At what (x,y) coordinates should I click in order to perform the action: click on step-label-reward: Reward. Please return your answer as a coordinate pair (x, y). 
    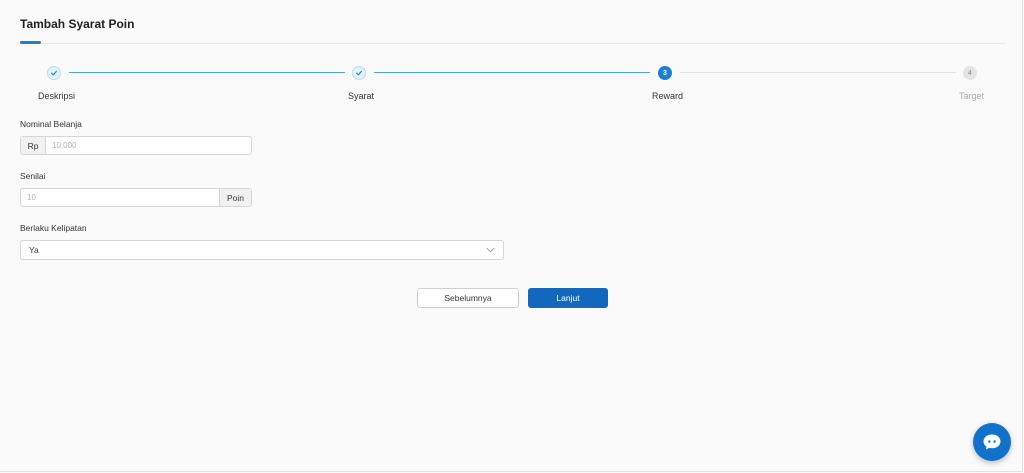
    Looking at the image, I should click on (668, 96).